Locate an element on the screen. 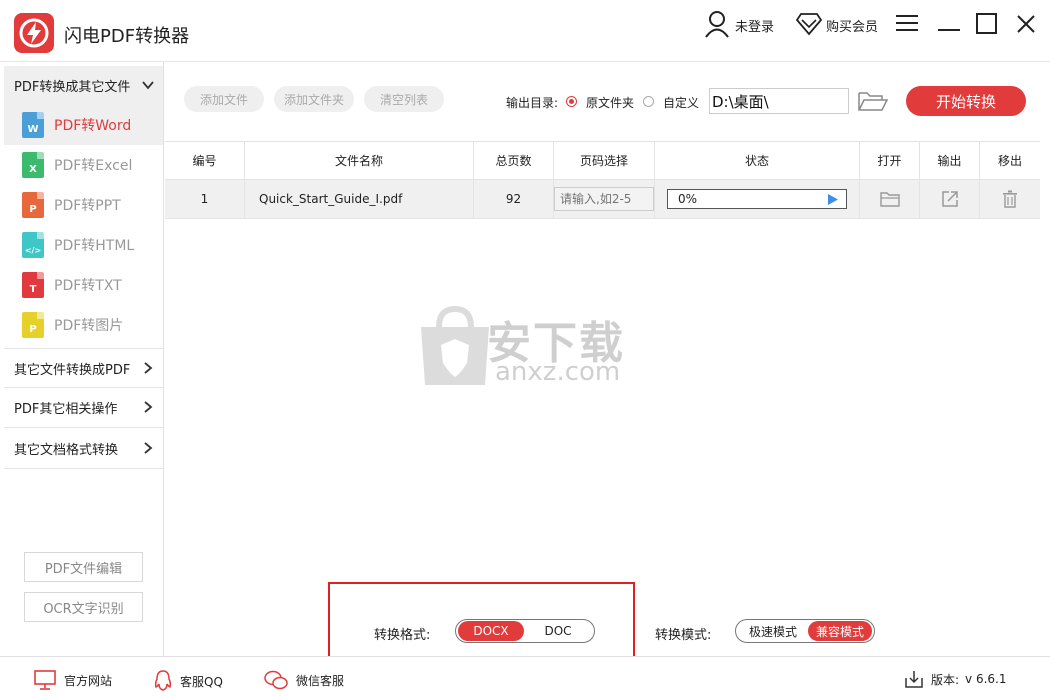  mode-toggle: 极速模式 兼容模式 is located at coordinates (805, 631).